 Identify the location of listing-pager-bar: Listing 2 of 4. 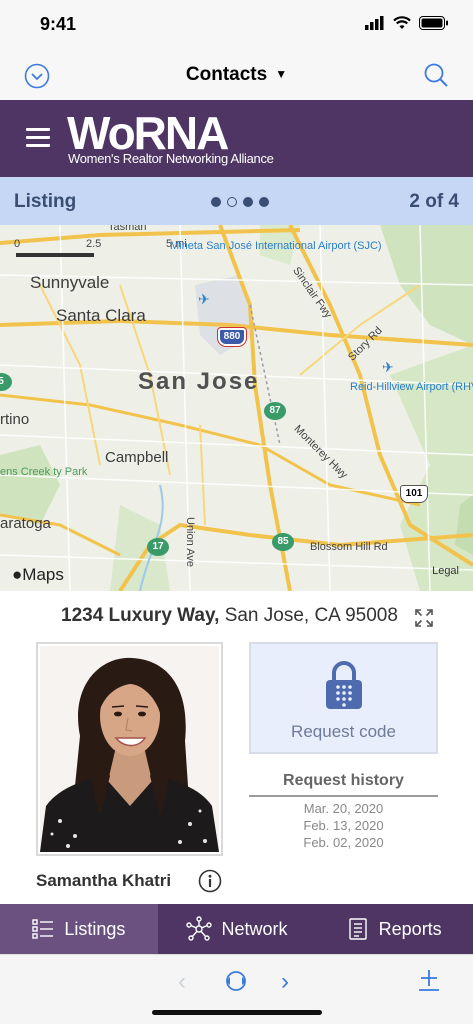
(236, 201).